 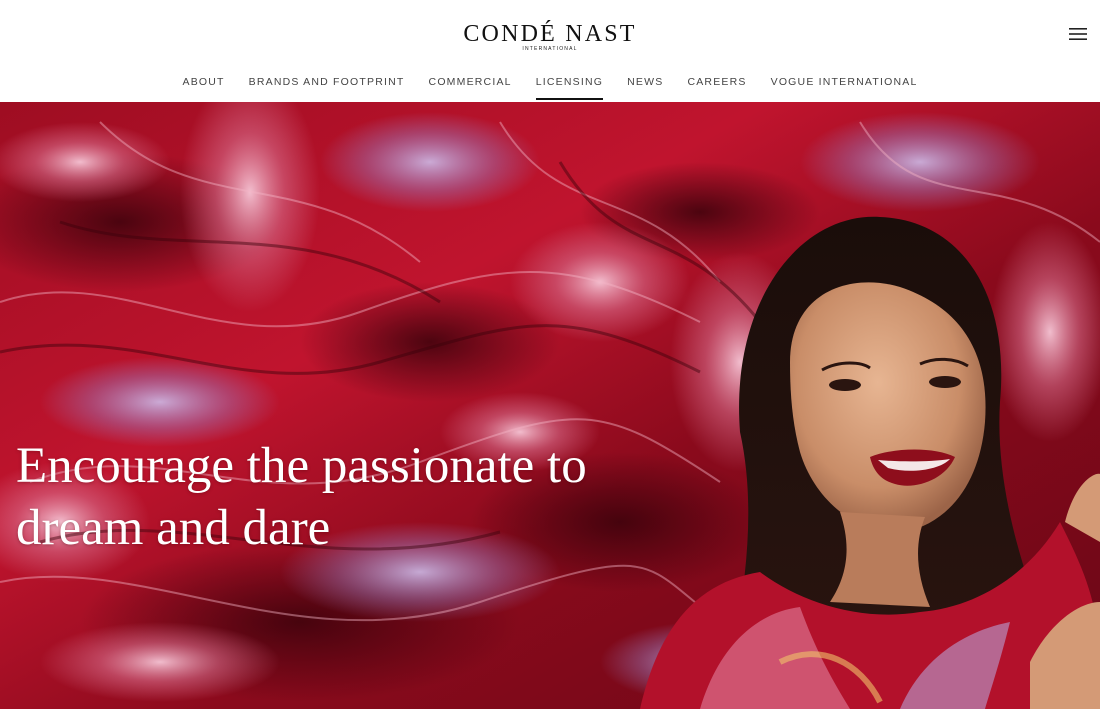 I want to click on brand-logo-tagline: INTERNATIONAL, so click(x=550, y=49).